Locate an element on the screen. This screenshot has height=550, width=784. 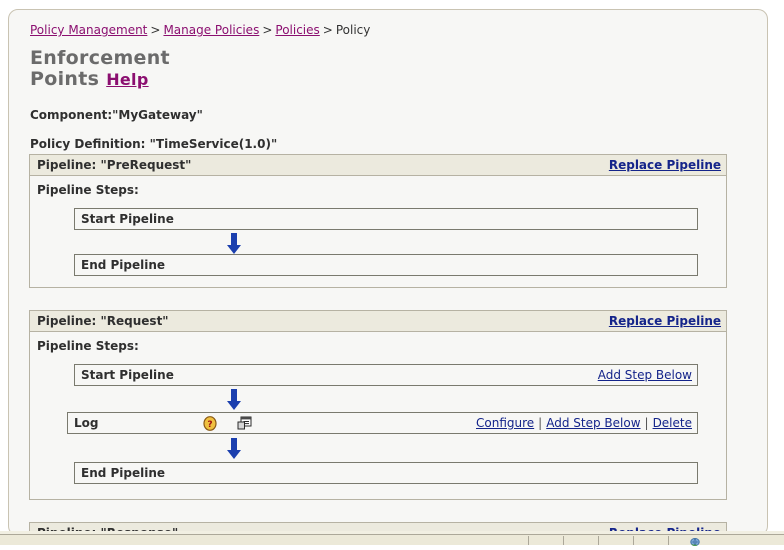
step-label: Log is located at coordinates (86, 423).